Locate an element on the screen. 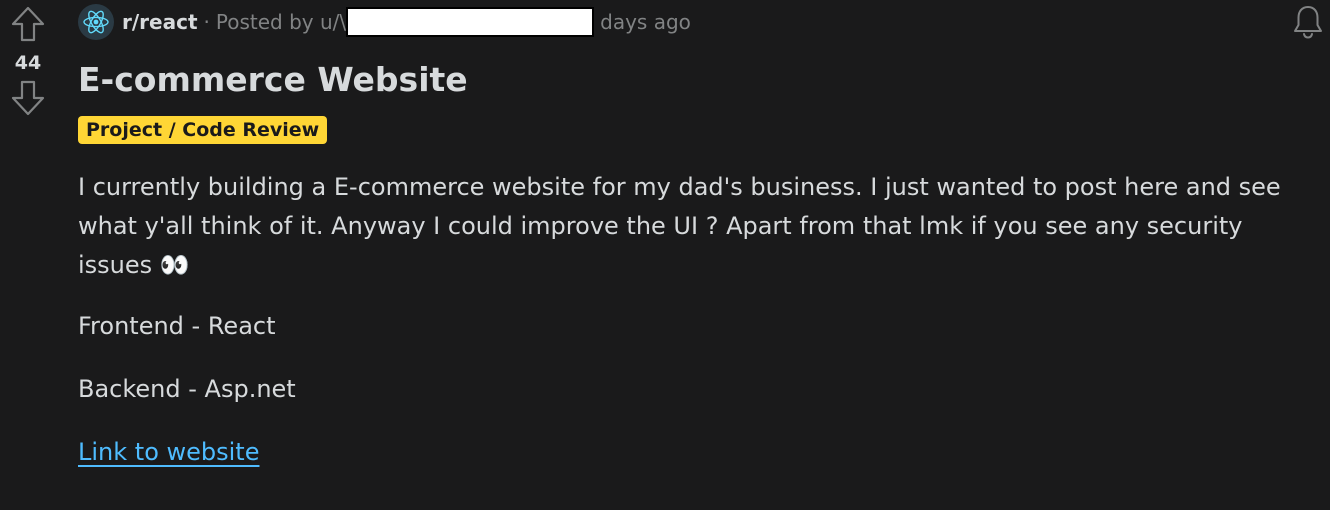  downvote-button is located at coordinates (28, 98).